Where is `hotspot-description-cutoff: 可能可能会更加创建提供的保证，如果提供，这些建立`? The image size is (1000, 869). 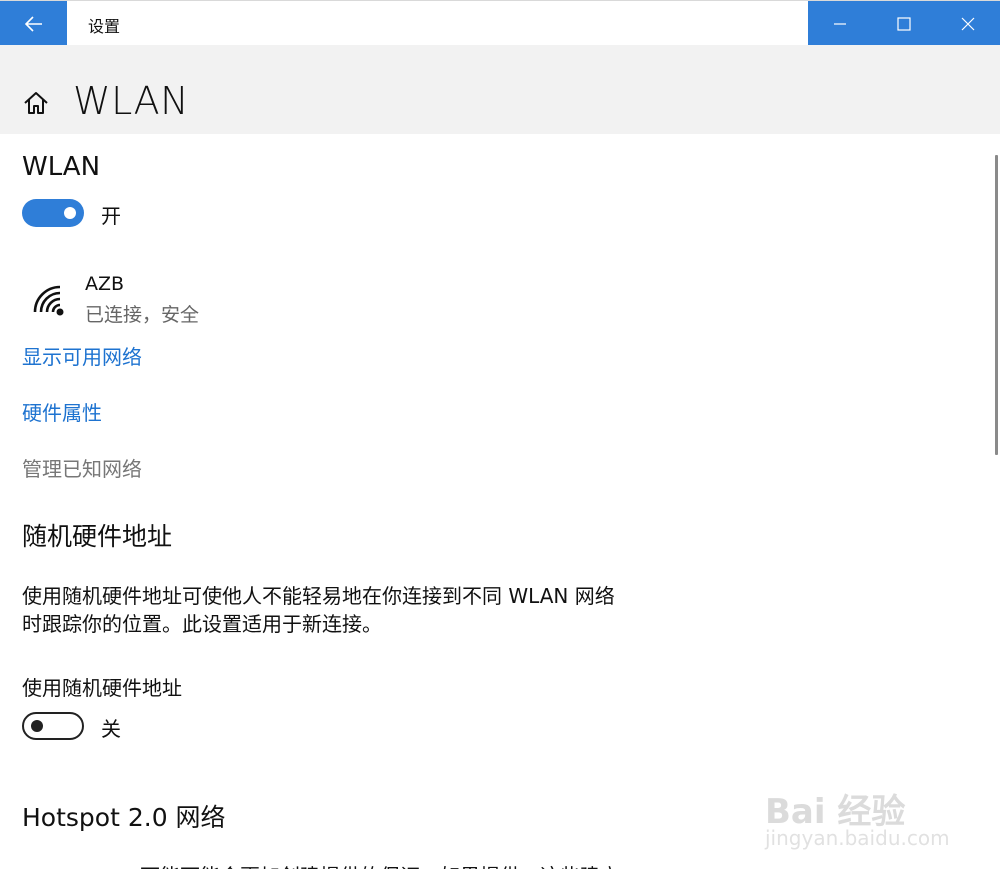 hotspot-description-cutoff: 可能可能会更加创建提供的保证，如果提供，这些建立 is located at coordinates (380, 864).